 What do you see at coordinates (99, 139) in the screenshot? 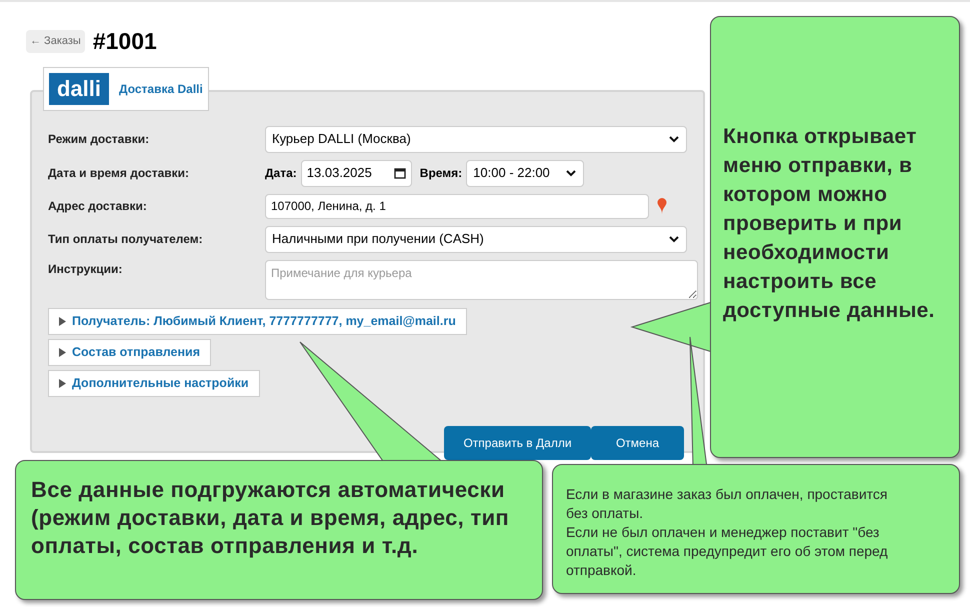
I see `field-label: Режим доставки:` at bounding box center [99, 139].